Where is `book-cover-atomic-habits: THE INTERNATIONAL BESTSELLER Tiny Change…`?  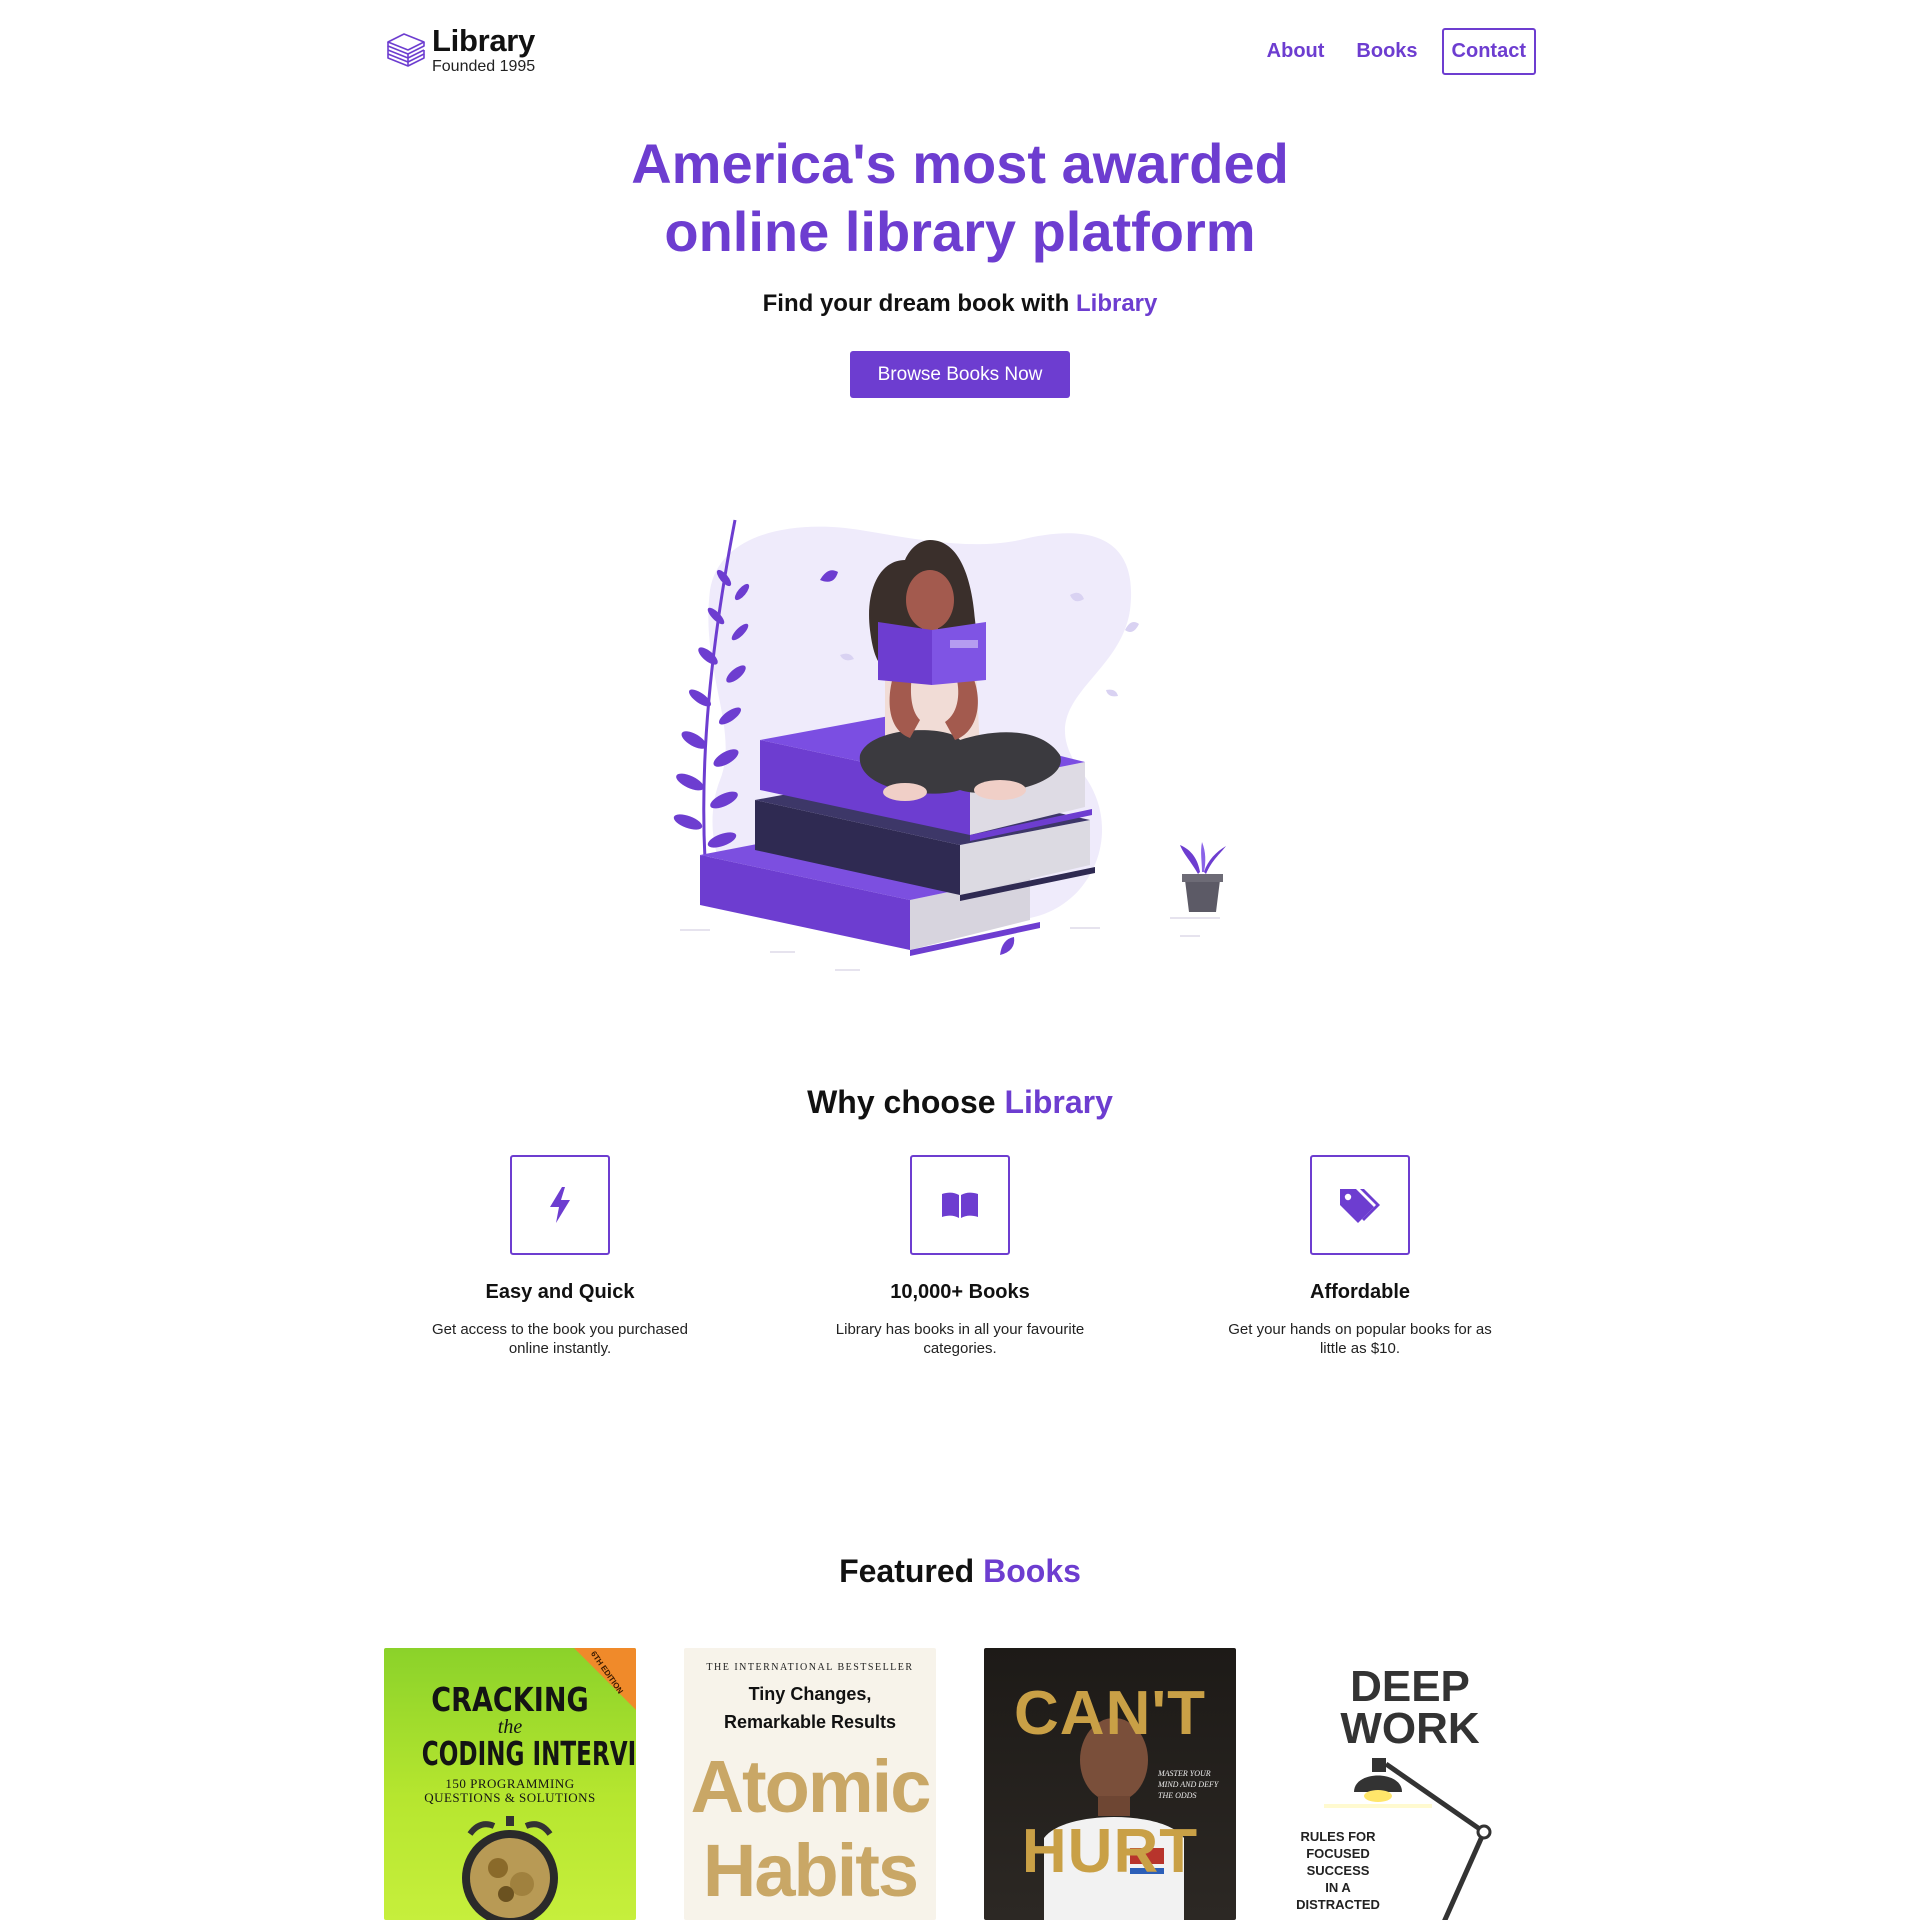
book-cover-atomic-habits: THE INTERNATIONAL BESTSELLER Tiny Change… is located at coordinates (810, 1784).